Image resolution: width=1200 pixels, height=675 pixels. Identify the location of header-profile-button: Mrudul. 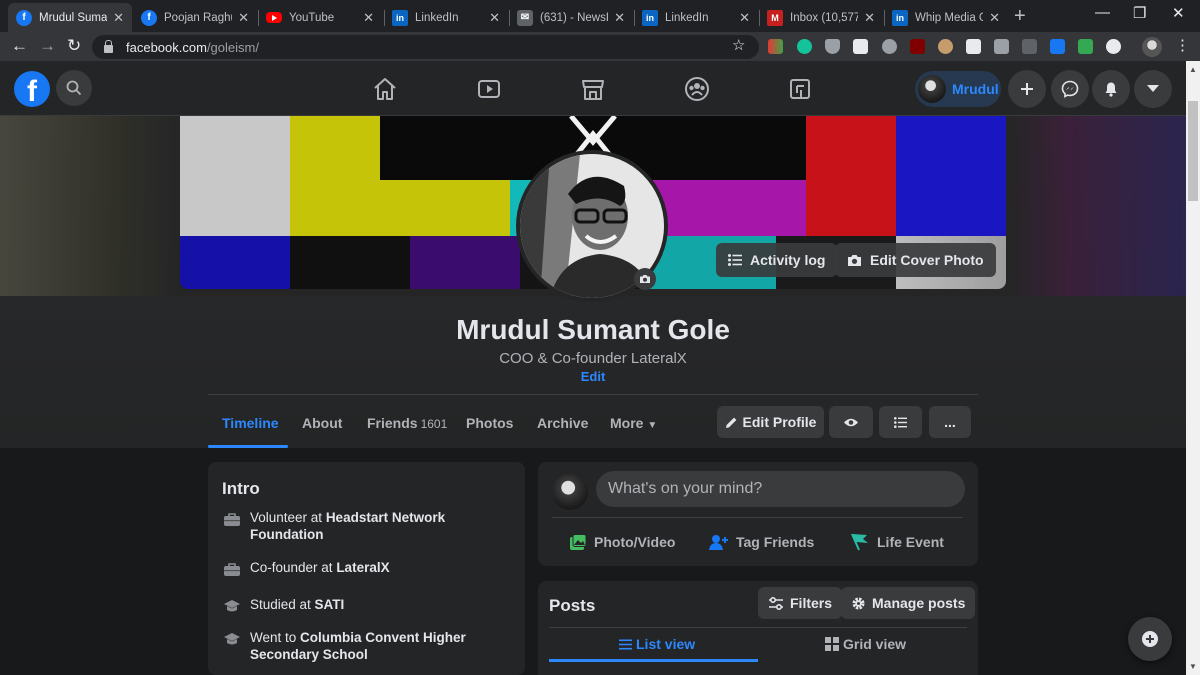
(958, 89).